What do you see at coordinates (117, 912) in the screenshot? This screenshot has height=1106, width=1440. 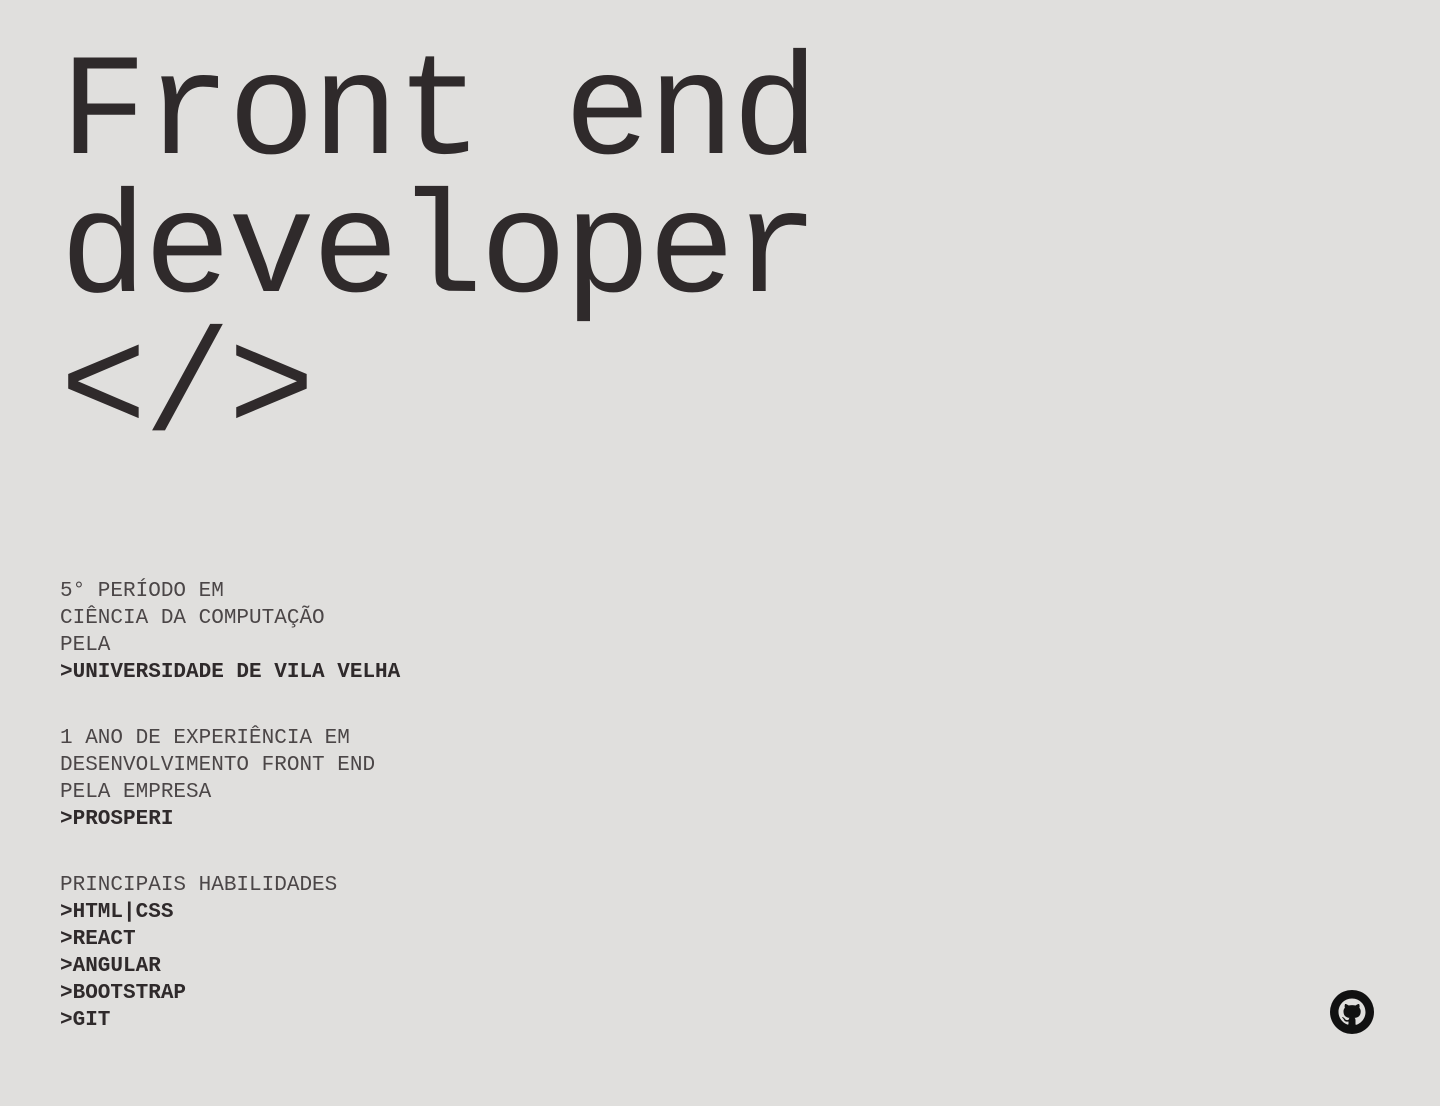 I see `skill-item: >HTML|CSS` at bounding box center [117, 912].